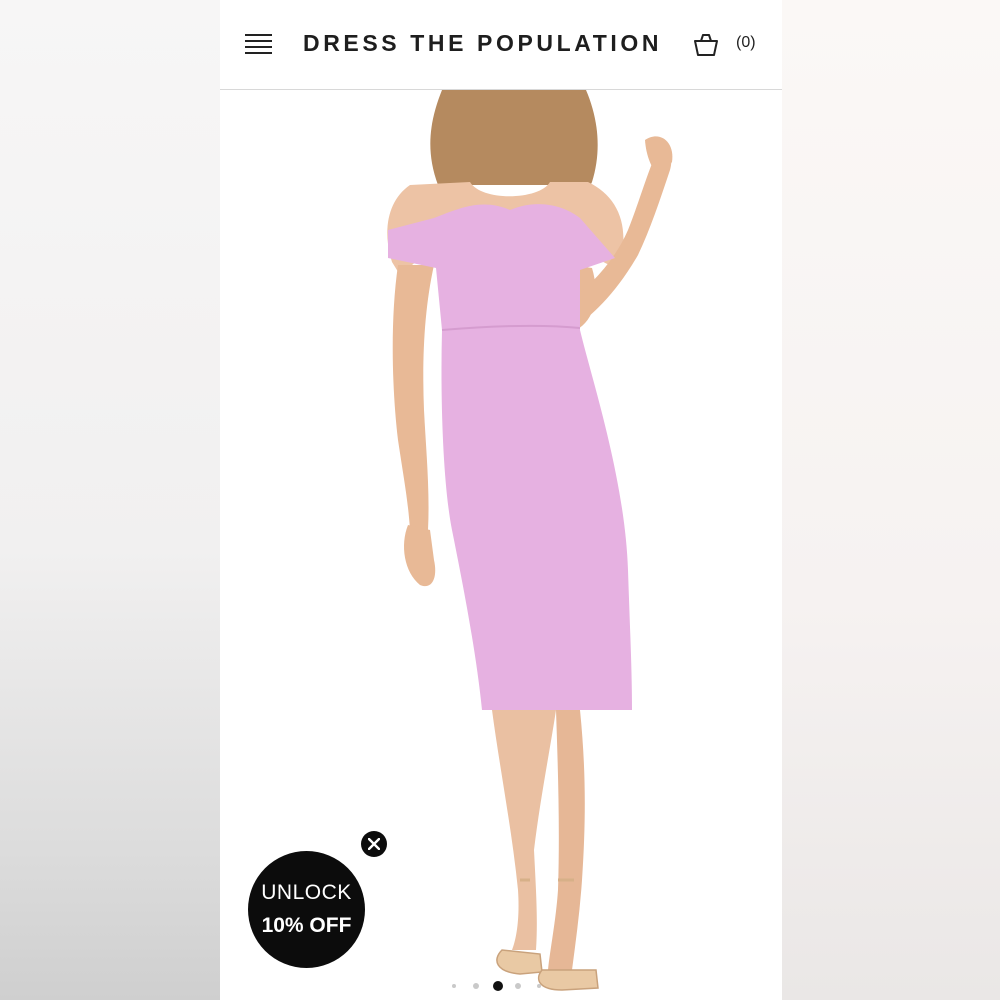 This screenshot has height=1000, width=1000. I want to click on site-header: DRESS THE POPULATION (0), so click(501, 45).